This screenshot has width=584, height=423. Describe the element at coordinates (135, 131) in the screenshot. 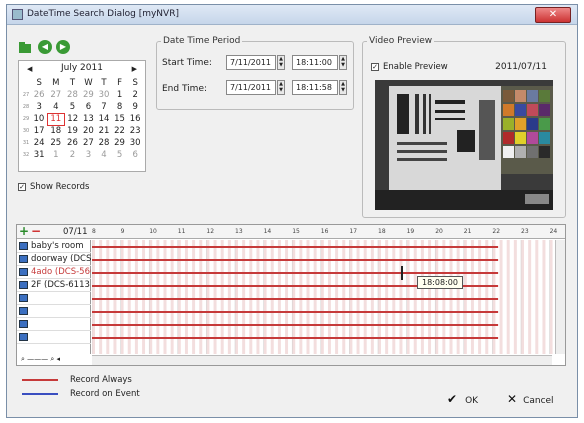

I see `calendar-day: 23` at that location.